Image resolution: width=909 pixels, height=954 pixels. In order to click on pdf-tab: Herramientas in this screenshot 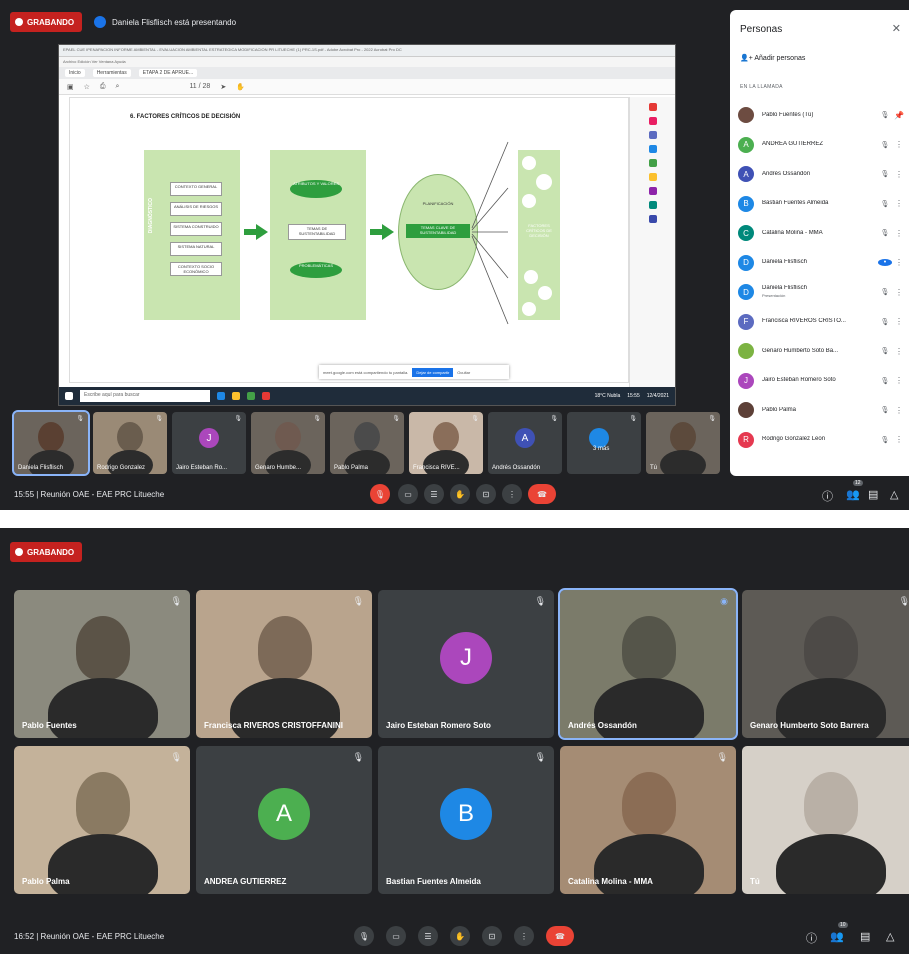, I will do `click(111, 73)`.